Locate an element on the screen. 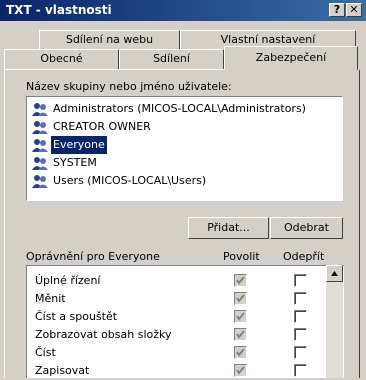 This screenshot has height=380, width=366. close-button: ✕ is located at coordinates (354, 10).